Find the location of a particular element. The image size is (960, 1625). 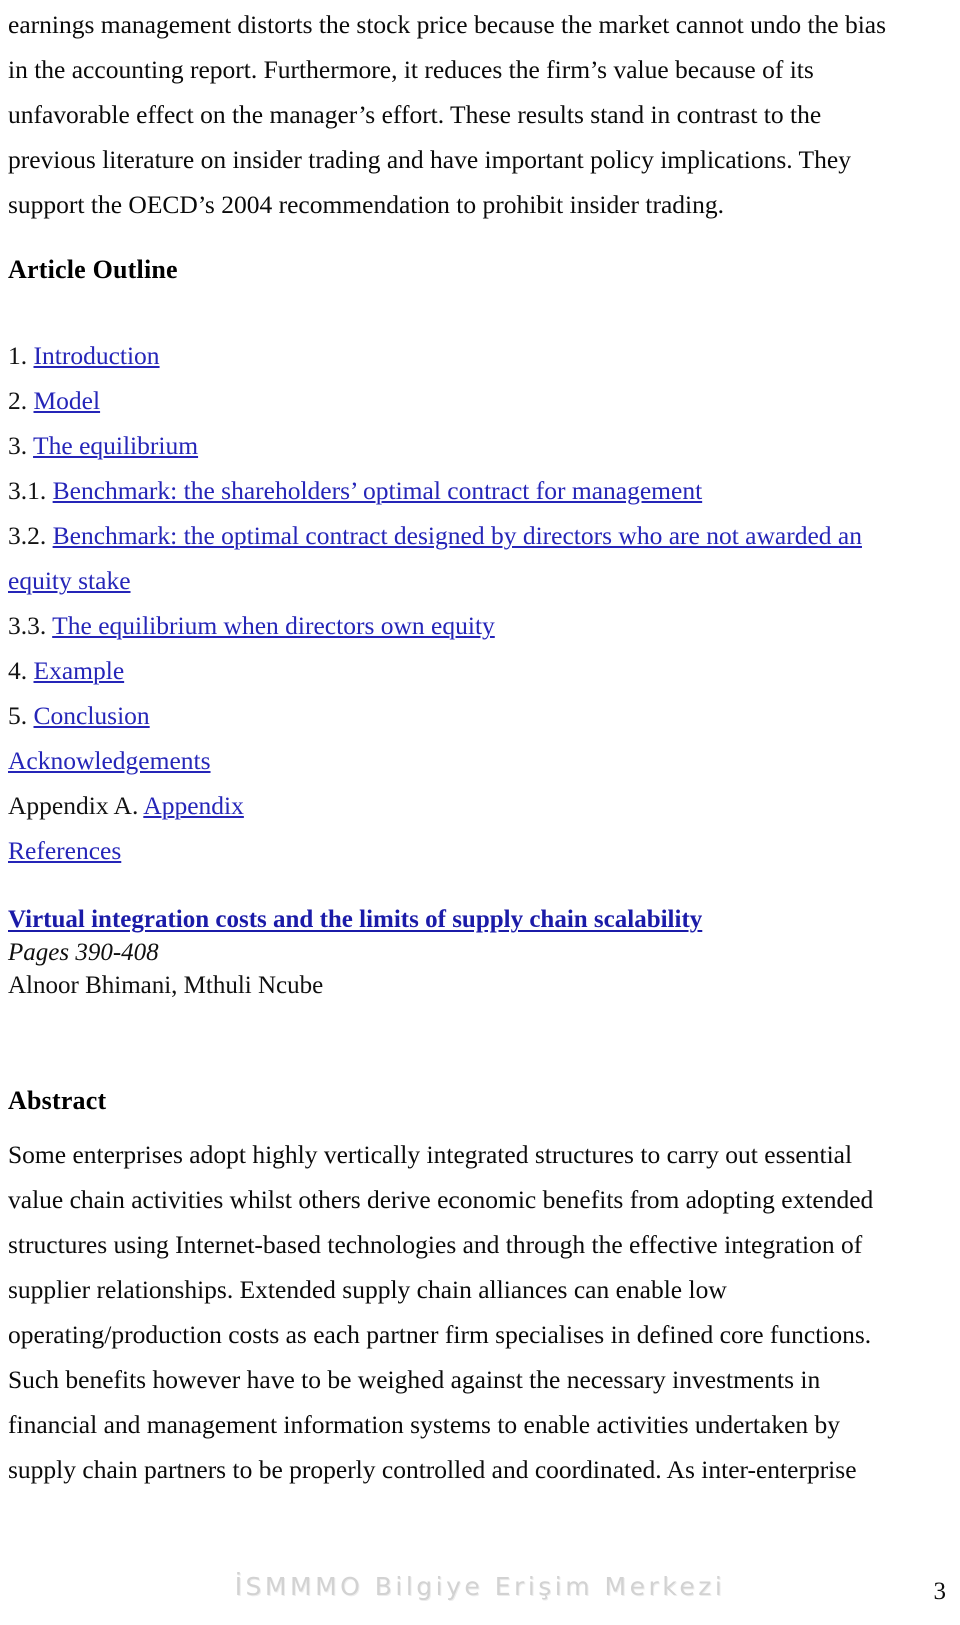

outline-item-link: Conclusion is located at coordinates (92, 715).